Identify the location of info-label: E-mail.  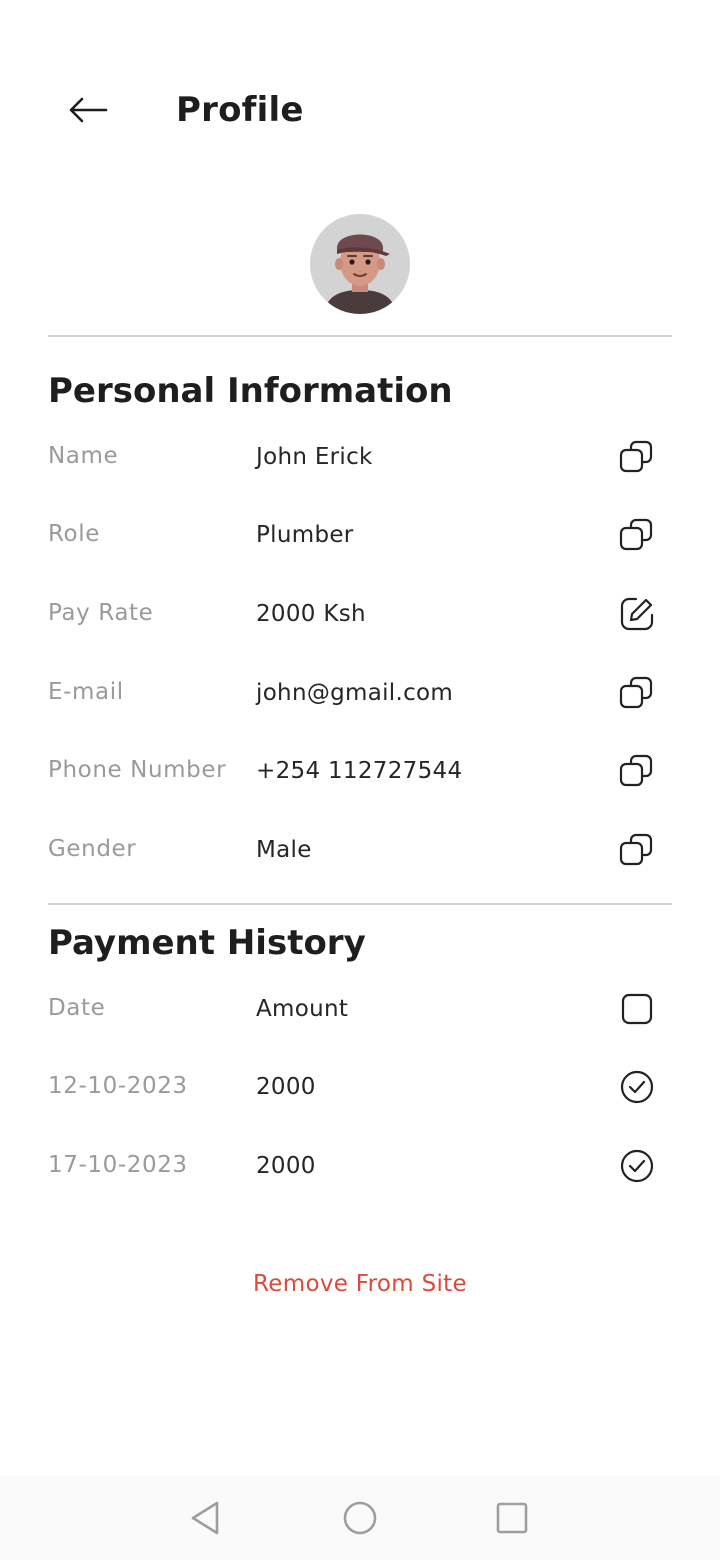
(86, 692).